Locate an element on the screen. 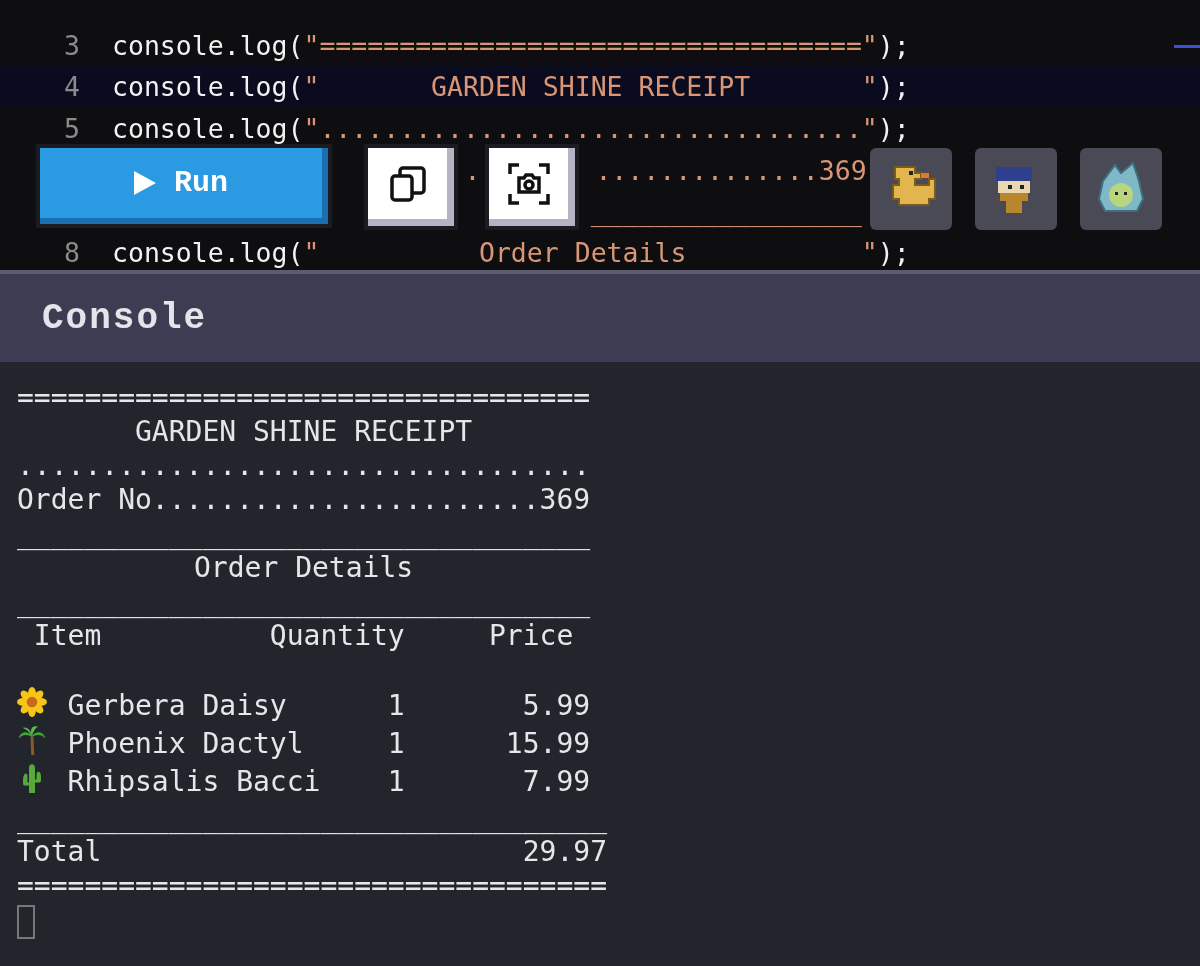  item-name: Rhipsalis Bacci is located at coordinates (194, 782).